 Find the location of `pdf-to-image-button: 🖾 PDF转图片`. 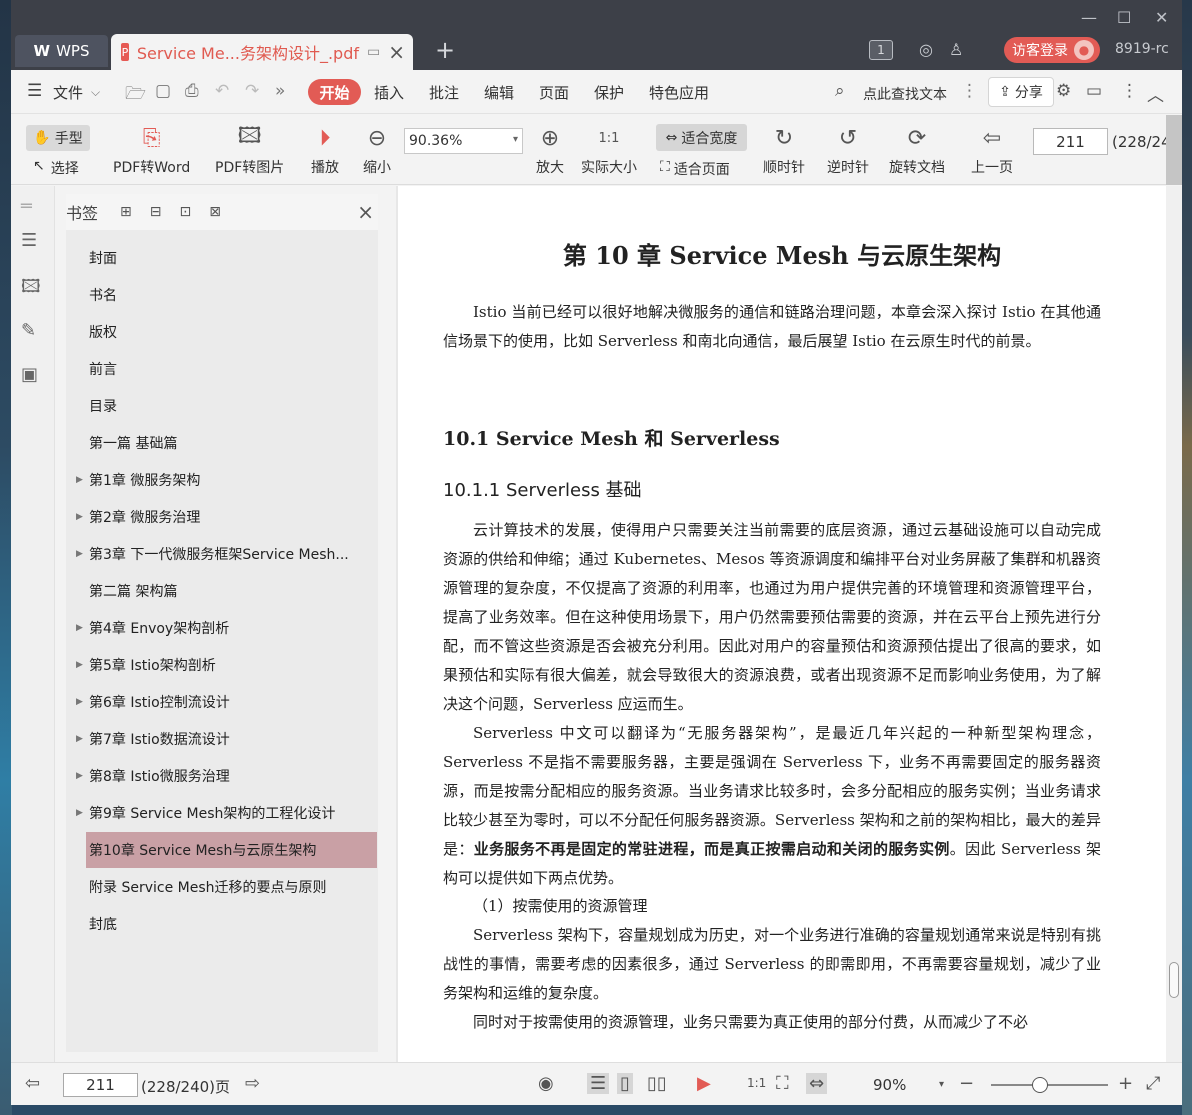

pdf-to-image-button: 🖾 PDF转图片 is located at coordinates (249, 150).